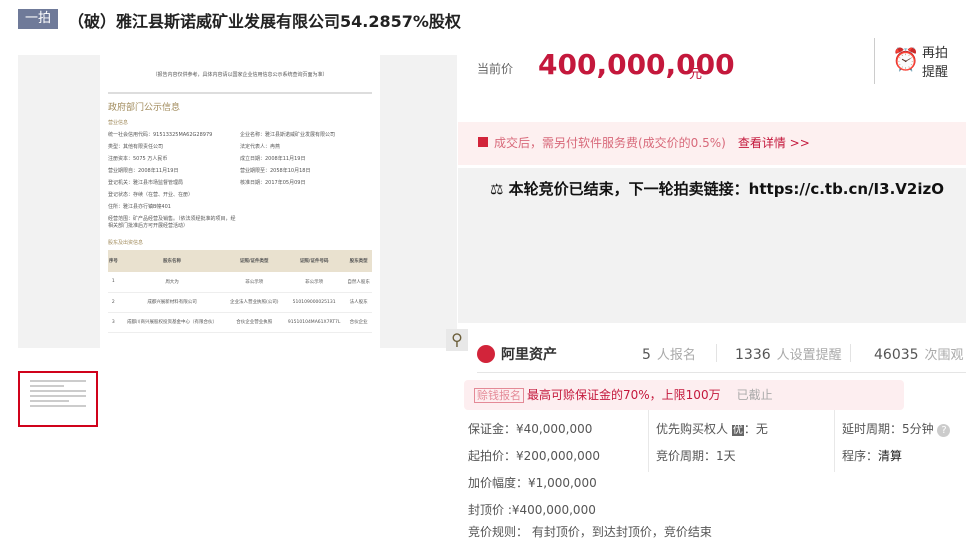  Describe the element at coordinates (888, 429) in the screenshot. I see `delay-text: 延时周期：5分钟` at that location.